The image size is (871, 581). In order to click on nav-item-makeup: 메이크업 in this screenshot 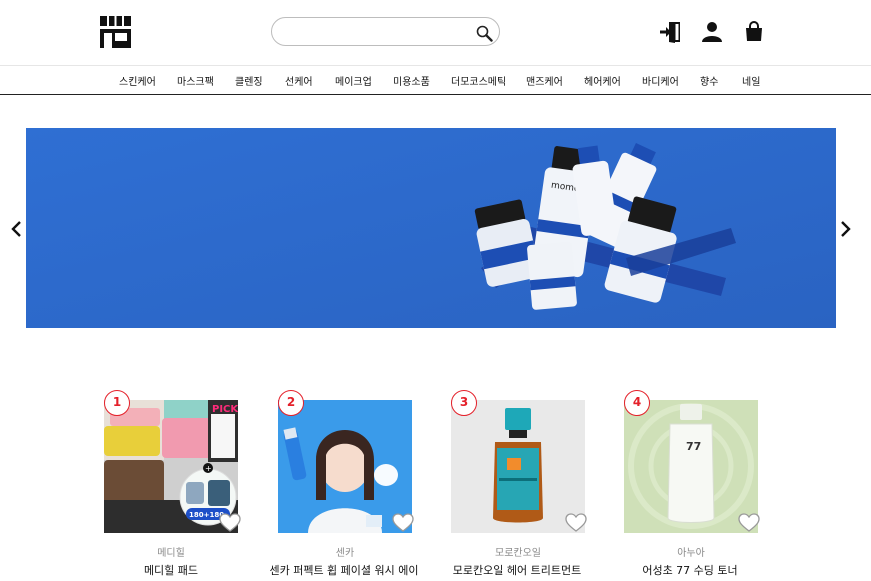, I will do `click(353, 80)`.